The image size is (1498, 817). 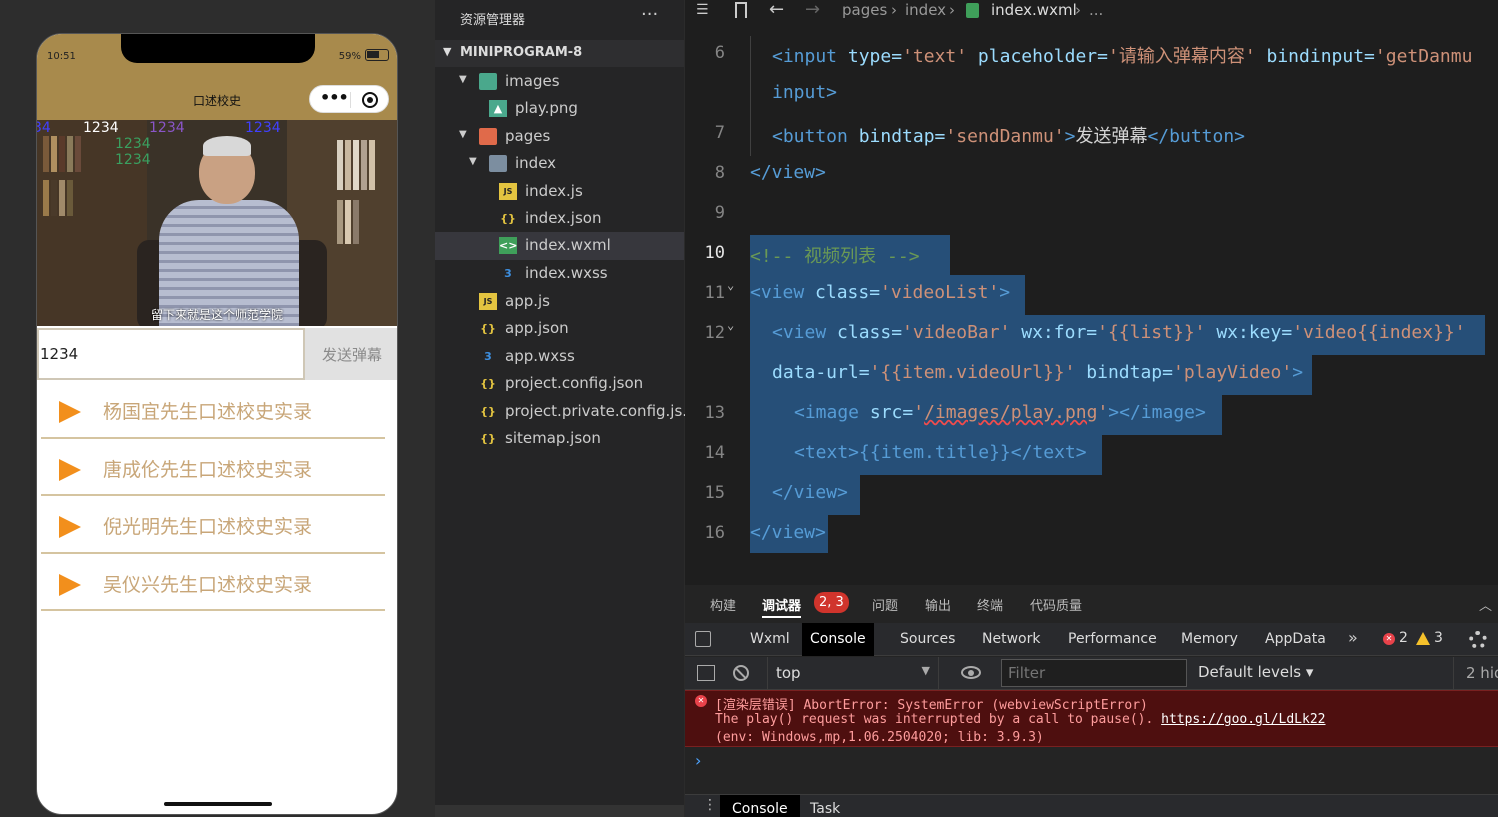 What do you see at coordinates (1403, 638) in the screenshot?
I see `error-count: 2` at bounding box center [1403, 638].